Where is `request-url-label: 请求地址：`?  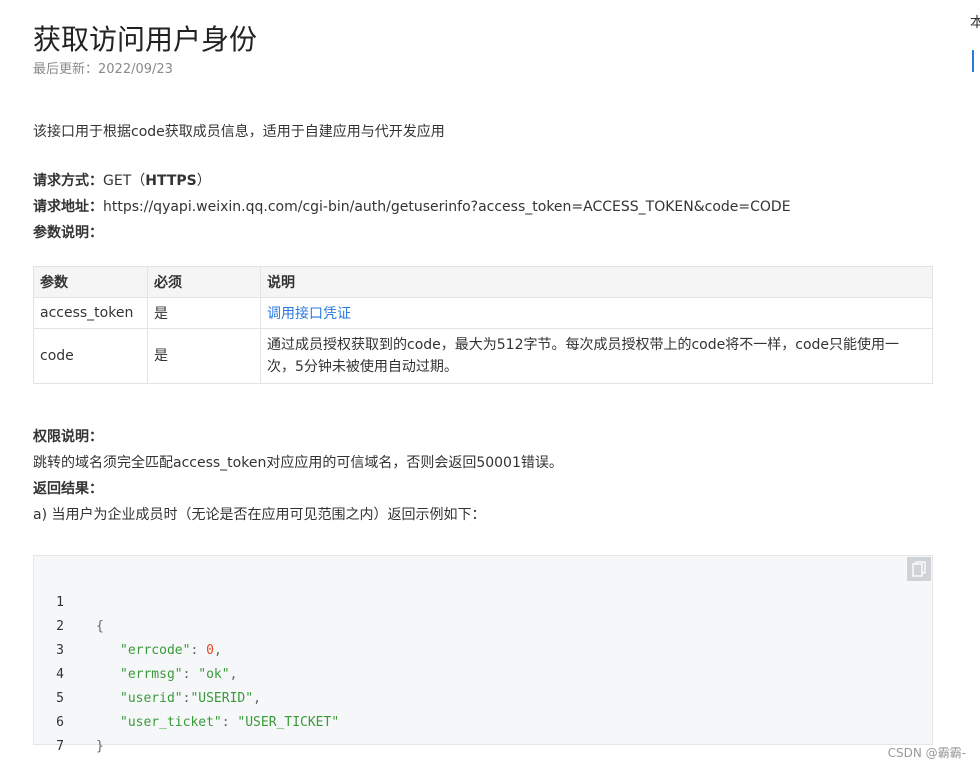
request-url-label: 请求地址： is located at coordinates (68, 207).